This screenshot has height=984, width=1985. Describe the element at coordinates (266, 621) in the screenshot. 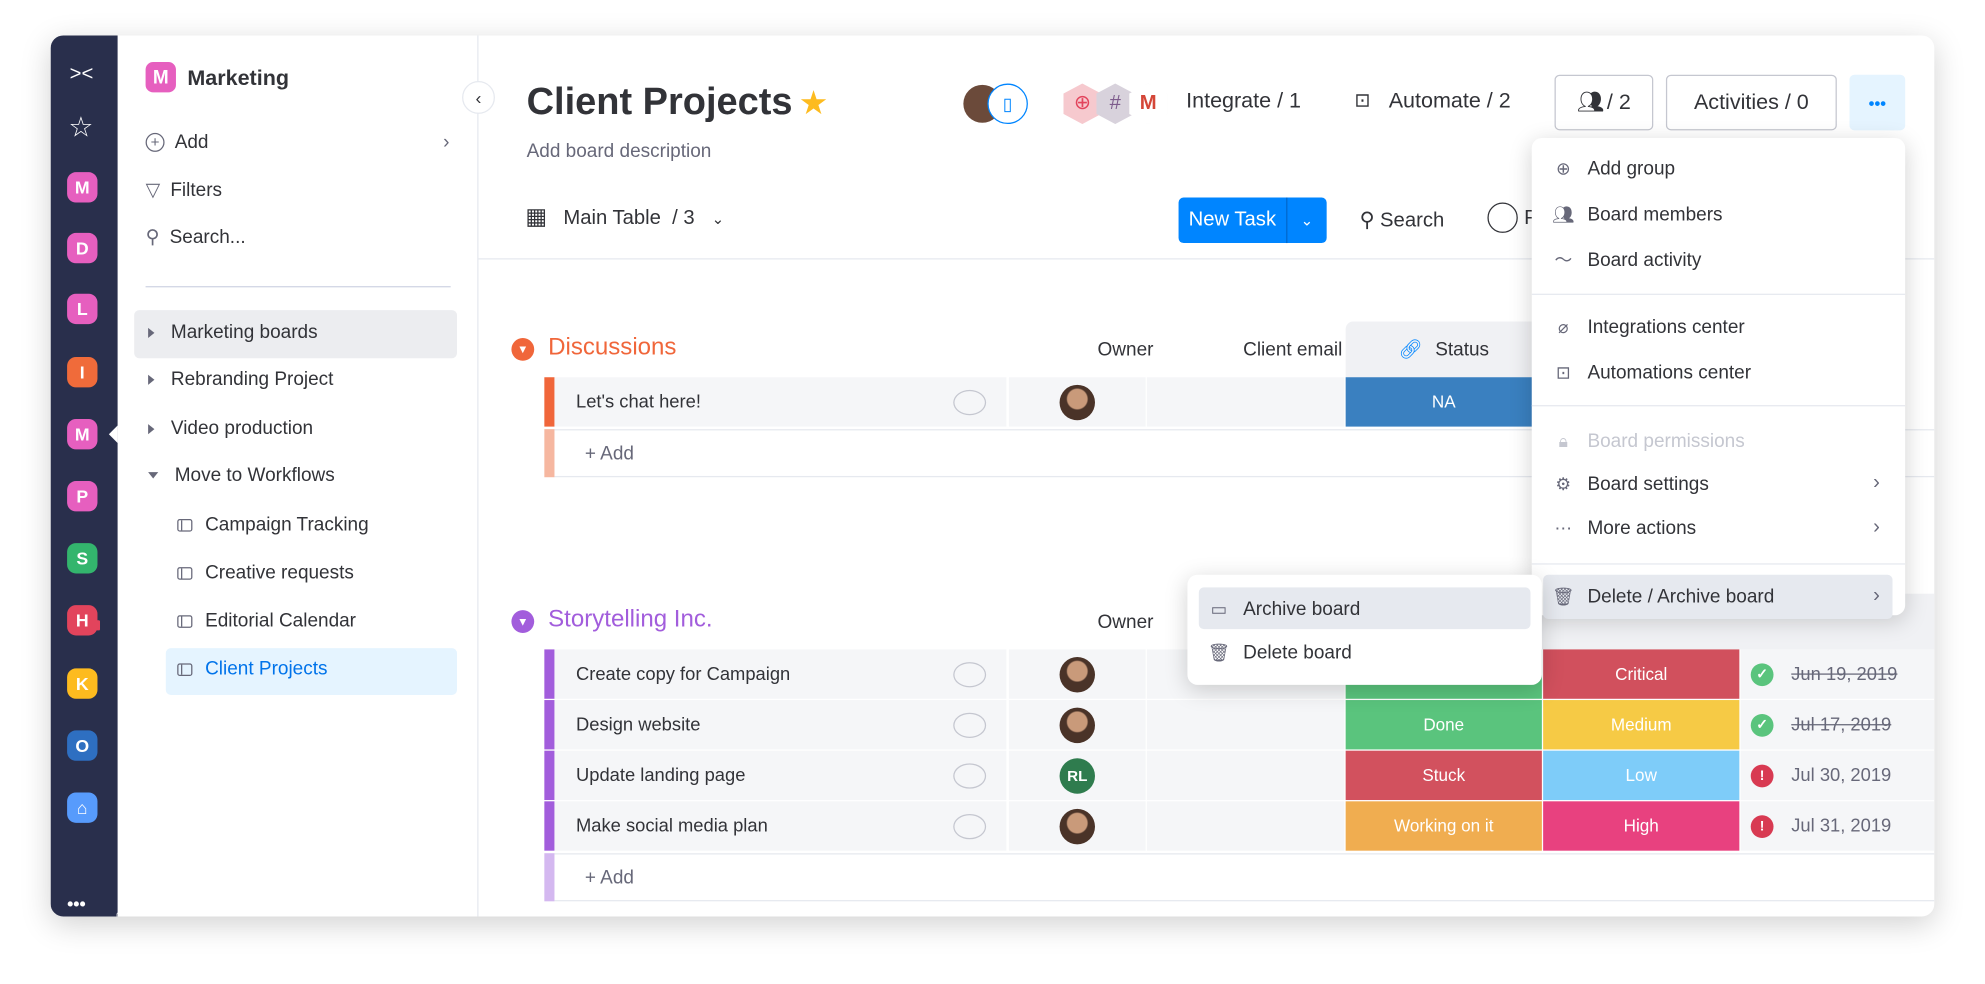

I see `board-item: Editorial Calendar` at that location.